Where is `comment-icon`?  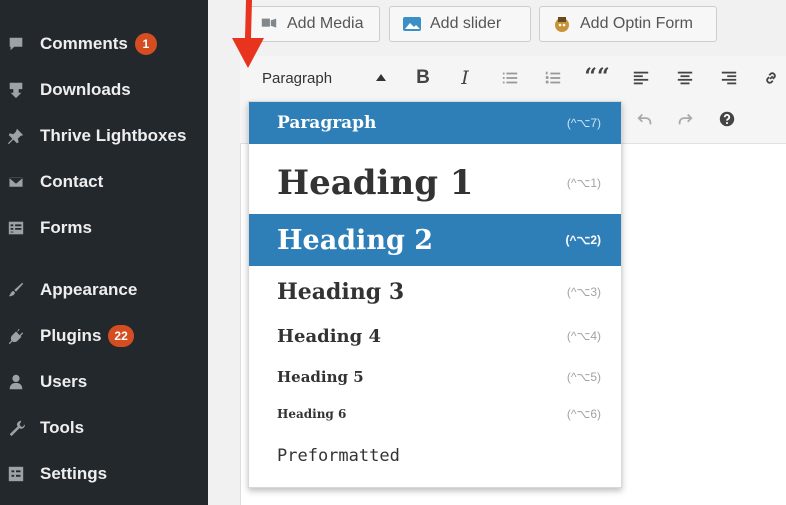
comment-icon is located at coordinates (16, 44).